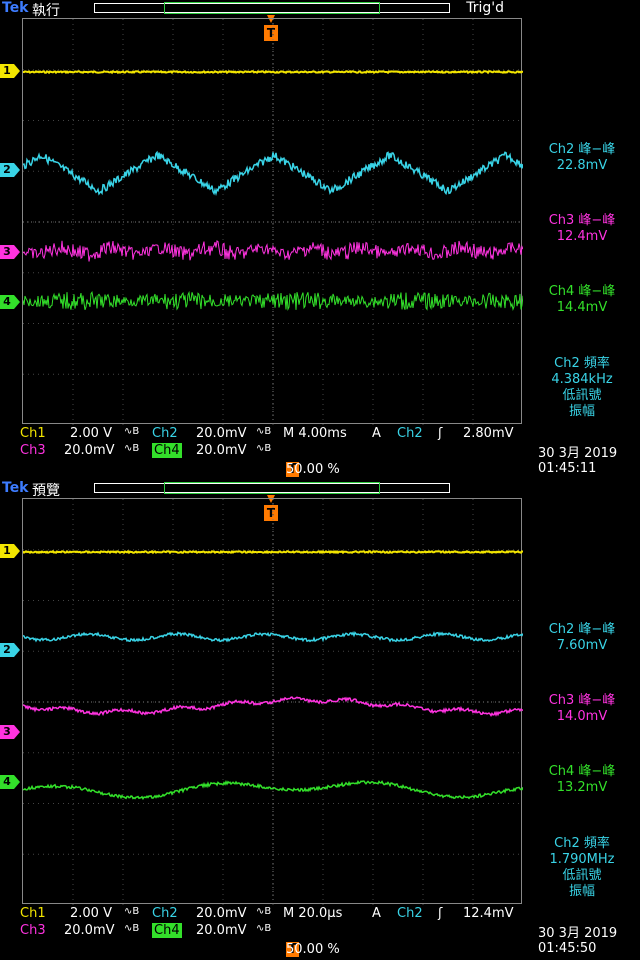  I want to click on ch3-pk-pk-measurement: Ch3 峰−峰 12.4mV, so click(582, 229).